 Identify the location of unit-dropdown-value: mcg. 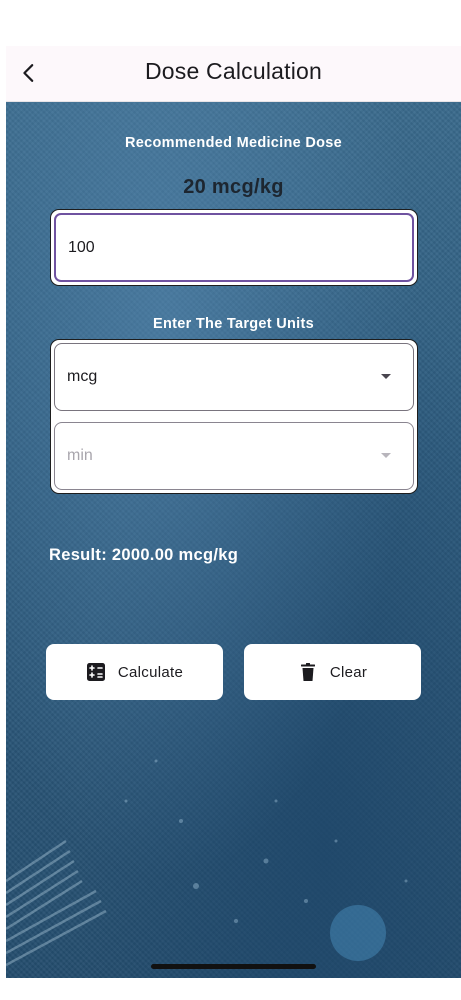
(82, 376).